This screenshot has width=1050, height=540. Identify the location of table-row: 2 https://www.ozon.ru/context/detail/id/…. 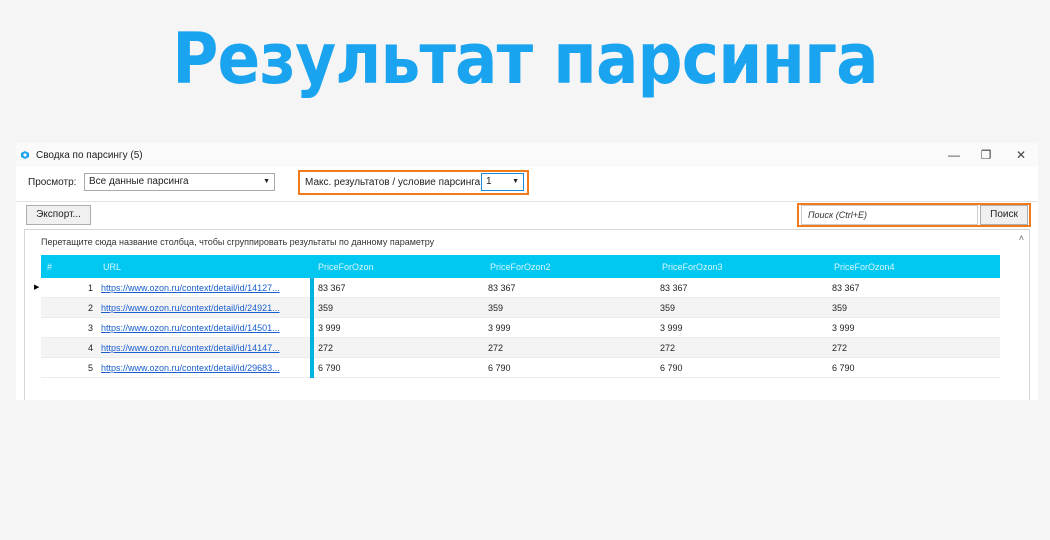
(520, 307).